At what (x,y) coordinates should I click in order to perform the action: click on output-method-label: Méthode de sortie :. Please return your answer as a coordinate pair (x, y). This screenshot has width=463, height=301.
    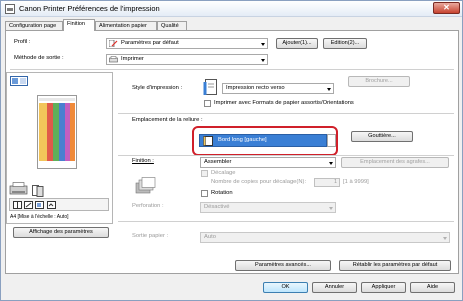
    Looking at the image, I should click on (39, 58).